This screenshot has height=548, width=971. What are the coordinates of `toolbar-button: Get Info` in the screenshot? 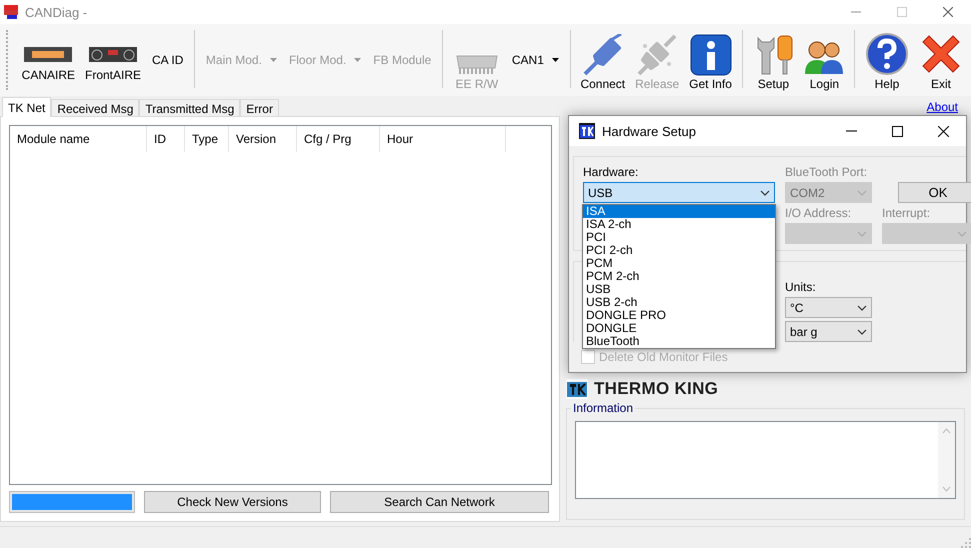 It's located at (710, 60).